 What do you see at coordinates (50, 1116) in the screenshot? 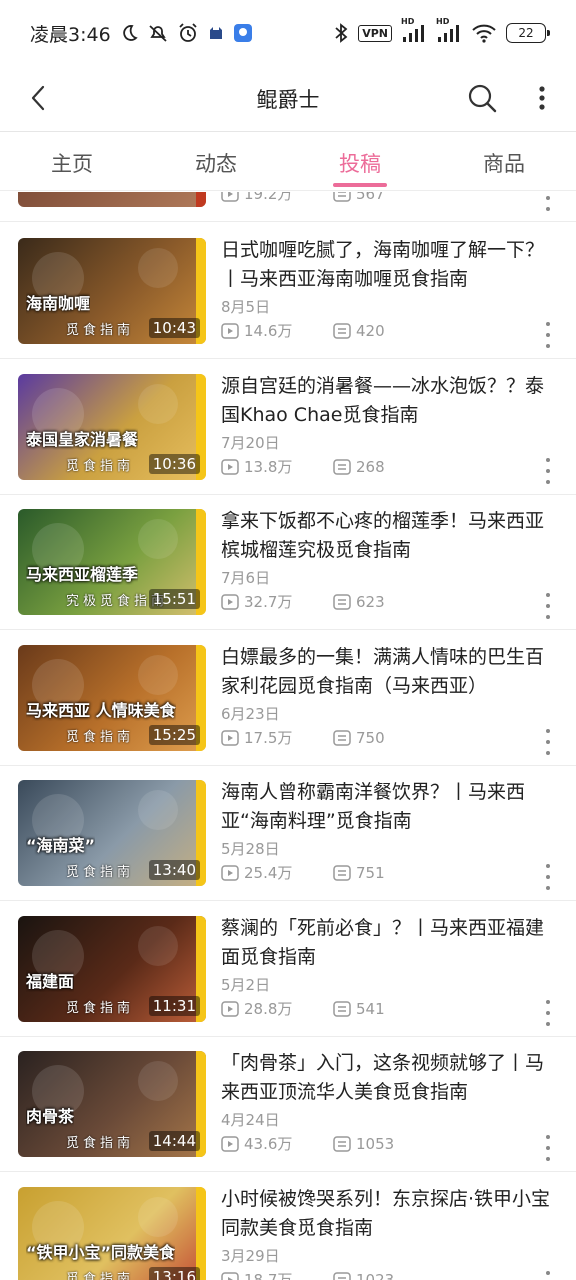
I see `thumbnail-headline: 肉骨茶` at bounding box center [50, 1116].